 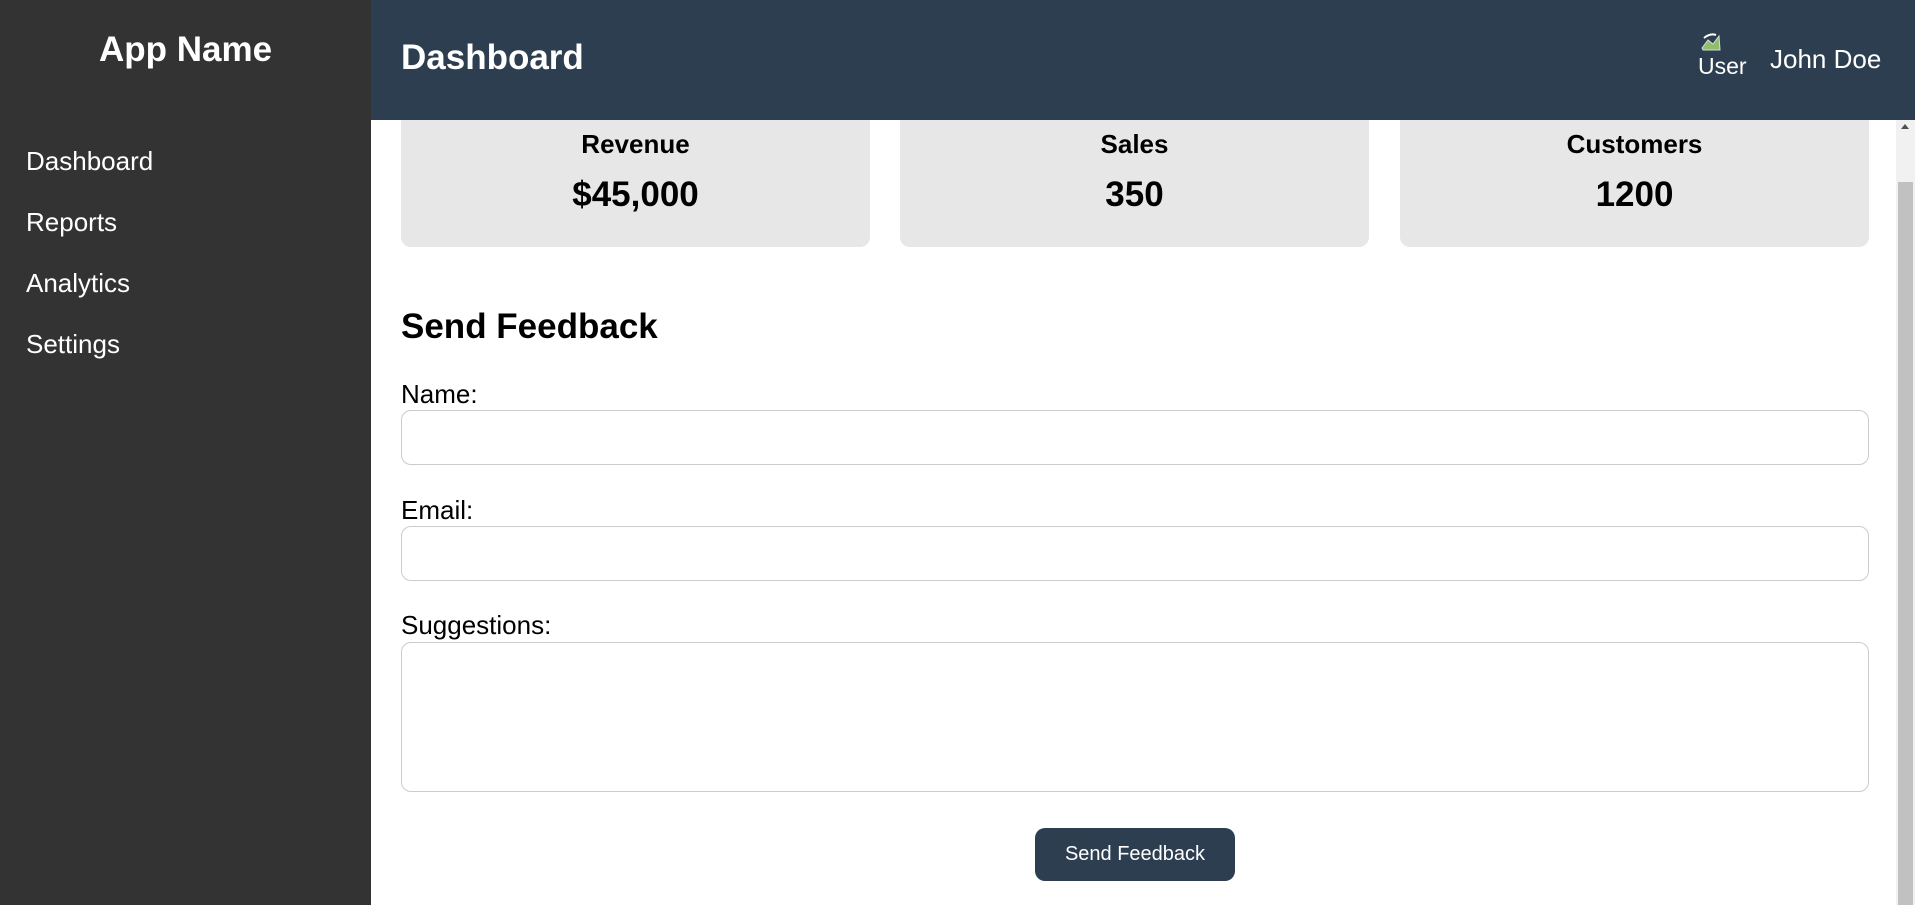 What do you see at coordinates (1135, 553) in the screenshot?
I see `email-field` at bounding box center [1135, 553].